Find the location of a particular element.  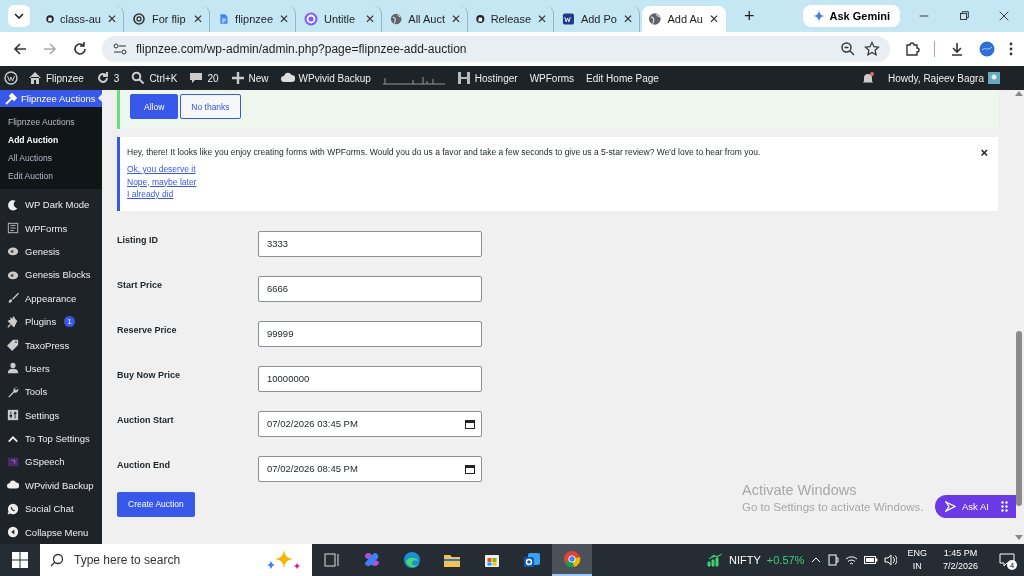

stock-change: +0.57% is located at coordinates (785, 560).